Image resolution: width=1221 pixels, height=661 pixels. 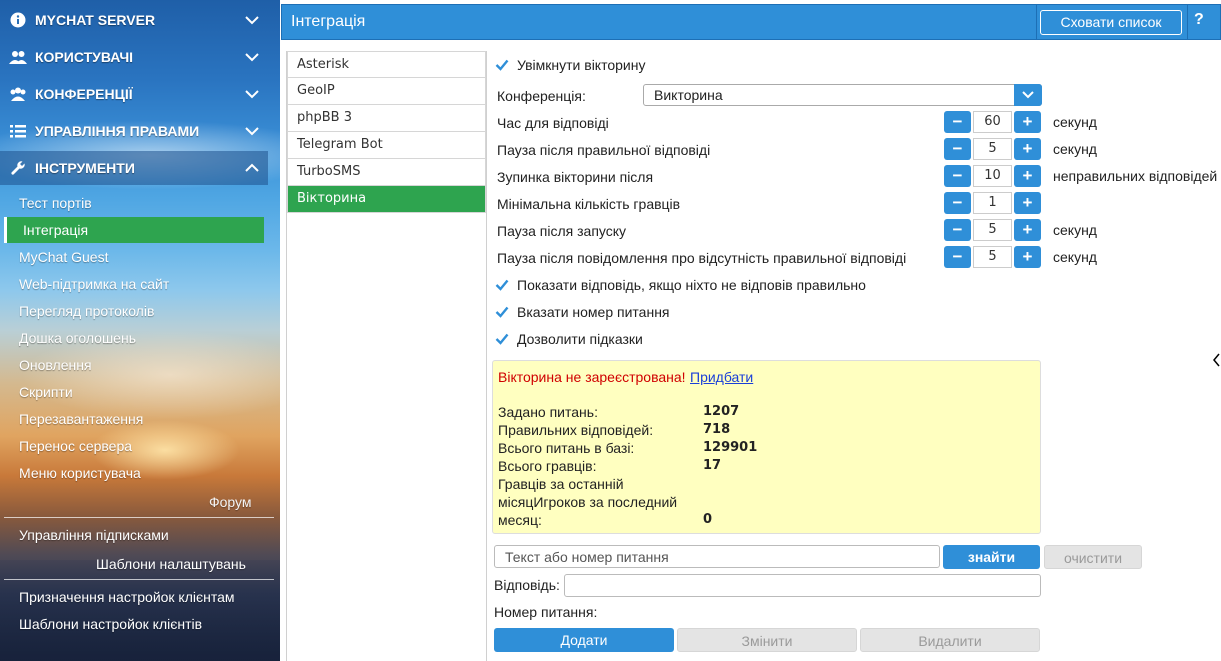 I want to click on integration-geoip: GeoIP, so click(x=386, y=91).